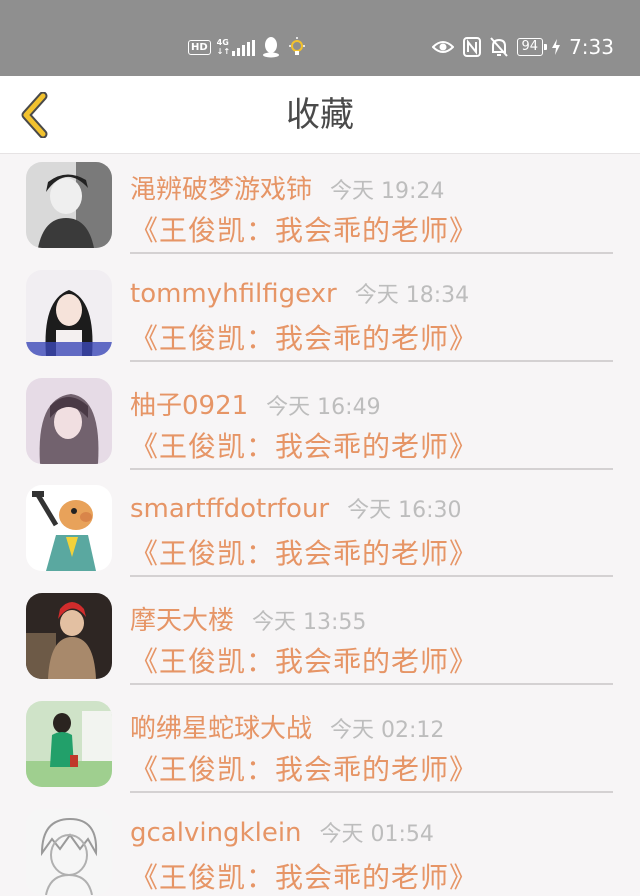 The width and height of the screenshot is (640, 896). I want to click on list-item: 啲绋星蛇球大战 今天 02:12 《王俊凯：我会乖的老师》, so click(320, 748).